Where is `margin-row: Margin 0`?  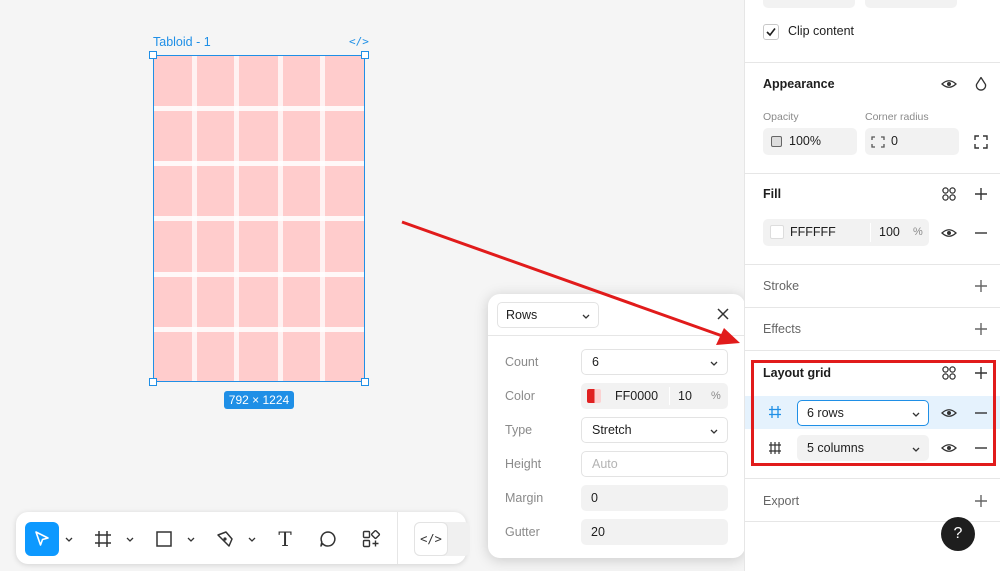 margin-row: Margin 0 is located at coordinates (616, 498).